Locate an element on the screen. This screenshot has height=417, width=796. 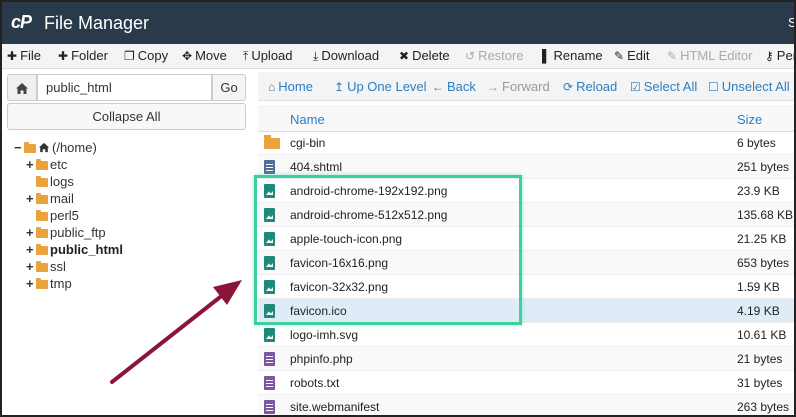
toolbar-per-button: ⚷ Per is located at coordinates (780, 55).